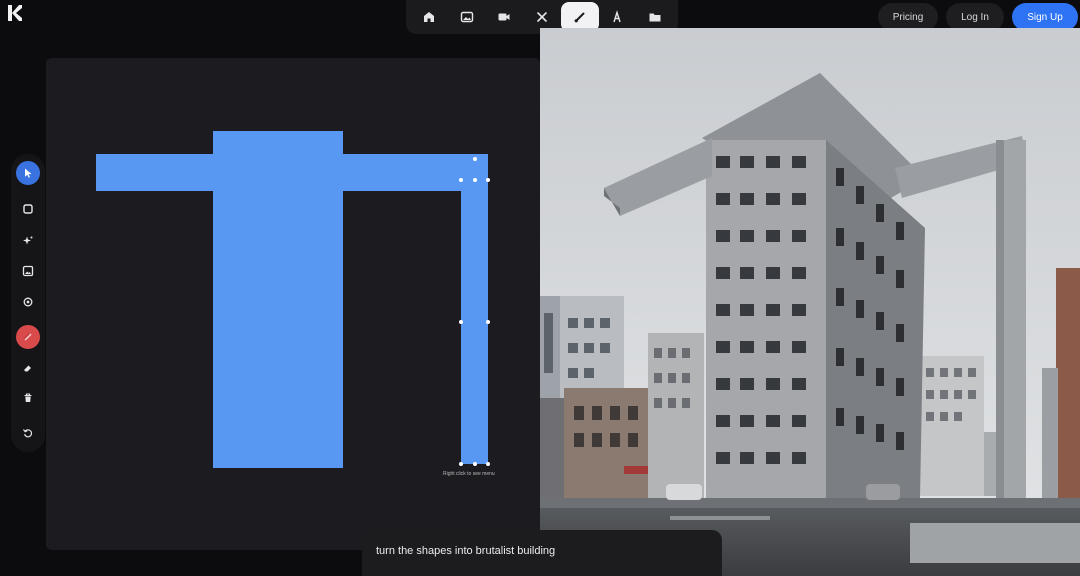  I want to click on video-icon, so click(504, 17).